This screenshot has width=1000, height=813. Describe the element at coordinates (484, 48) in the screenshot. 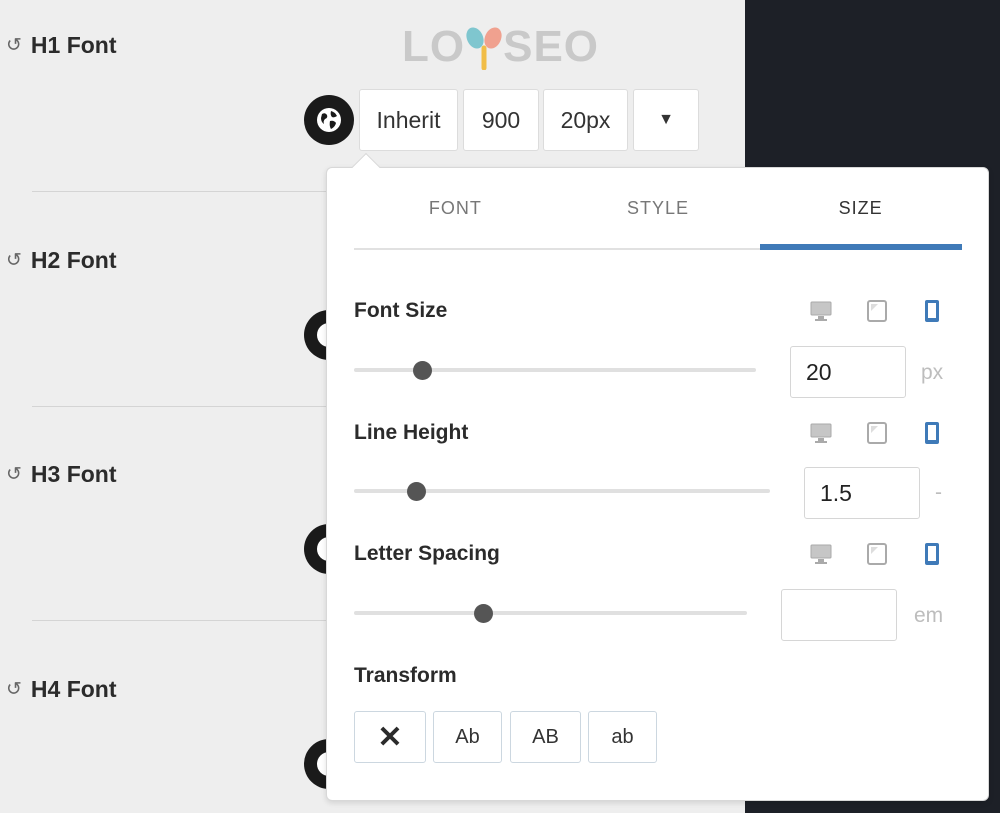

I see `logo-leaf-icon` at that location.